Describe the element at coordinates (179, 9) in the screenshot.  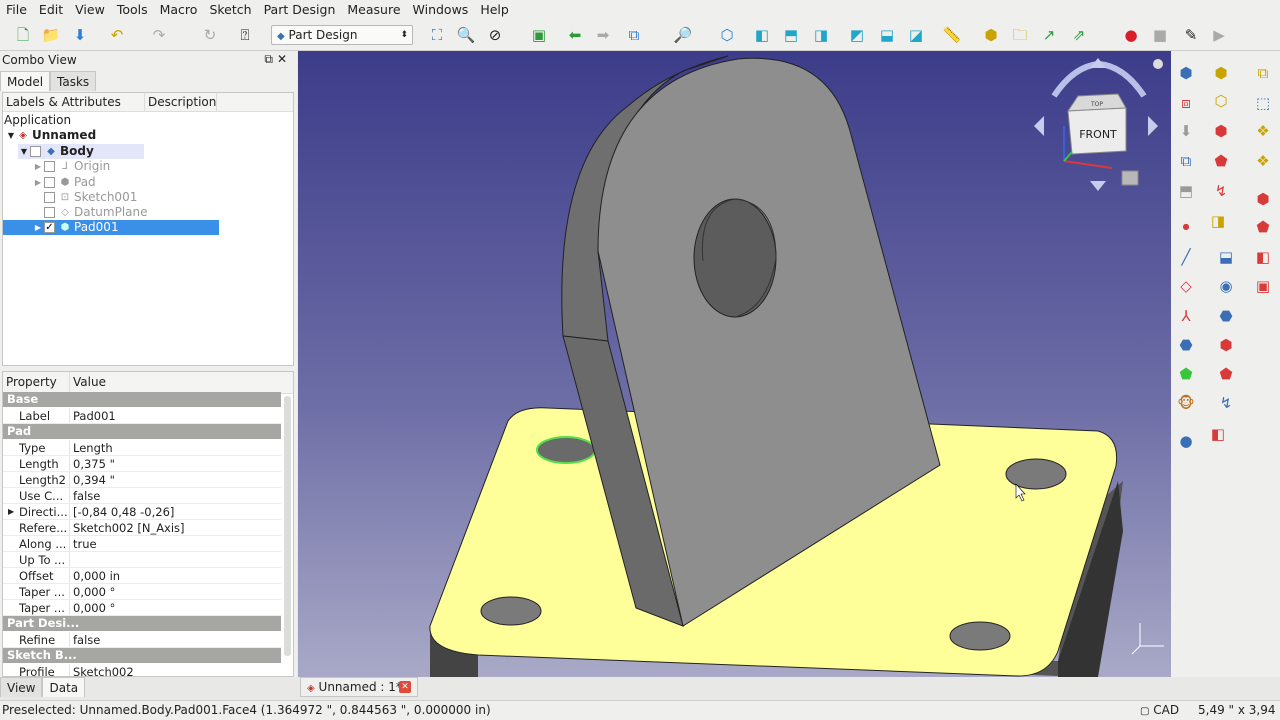
I see `menu-macro: Macro` at that location.